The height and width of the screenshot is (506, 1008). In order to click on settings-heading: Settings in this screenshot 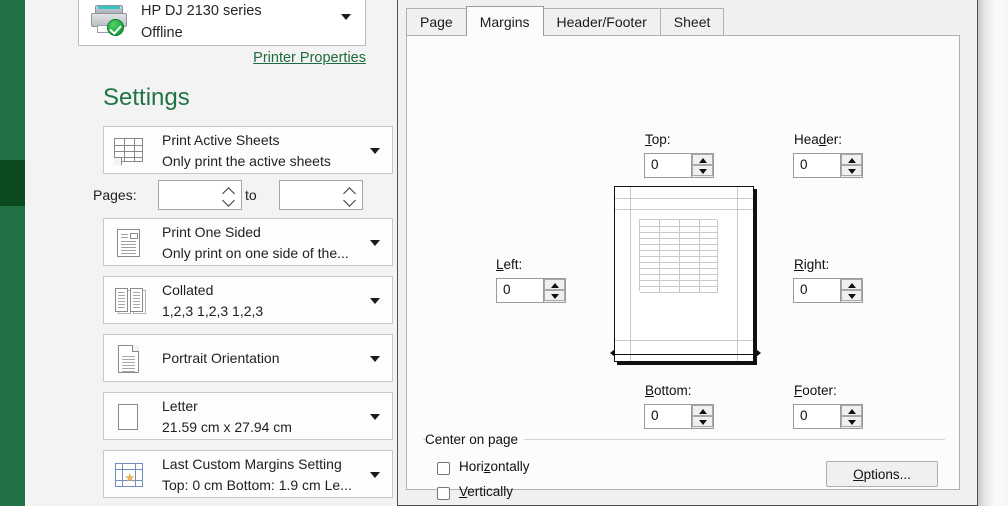, I will do `click(146, 97)`.